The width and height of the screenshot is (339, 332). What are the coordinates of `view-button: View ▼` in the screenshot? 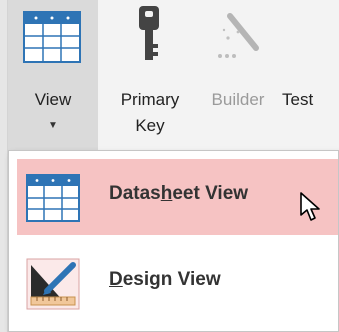 It's located at (53, 75).